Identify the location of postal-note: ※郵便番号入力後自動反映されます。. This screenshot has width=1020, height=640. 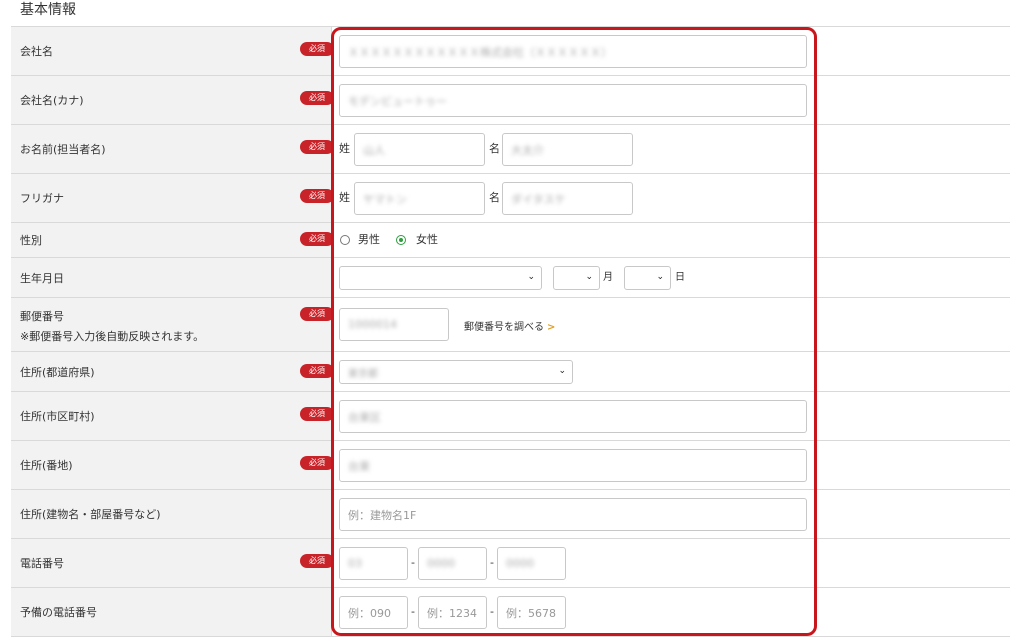
(112, 336).